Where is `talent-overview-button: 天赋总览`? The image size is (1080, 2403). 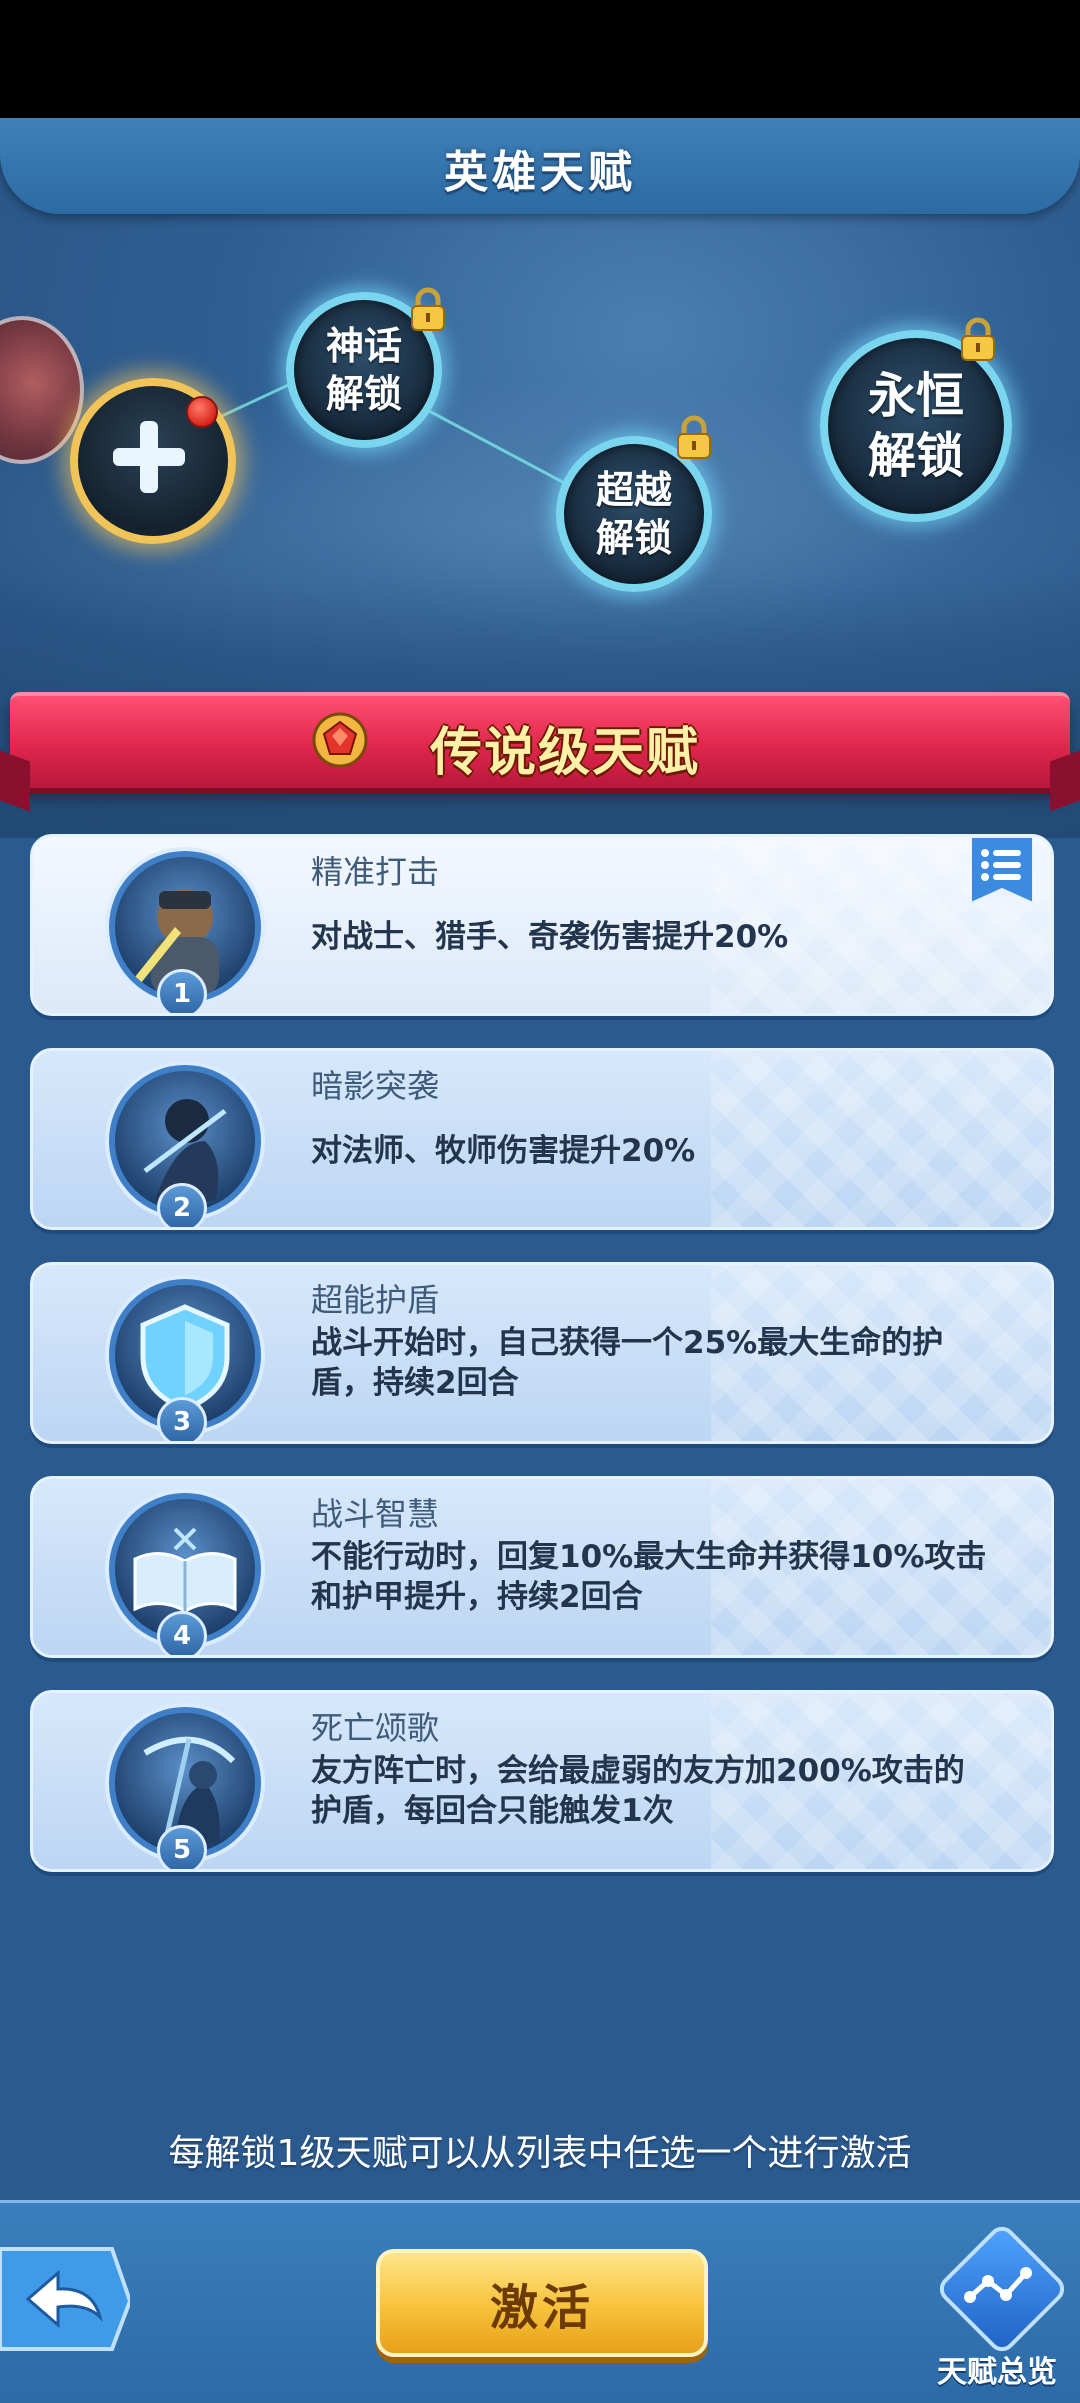 talent-overview-button: 天赋总览 is located at coordinates (1001, 2306).